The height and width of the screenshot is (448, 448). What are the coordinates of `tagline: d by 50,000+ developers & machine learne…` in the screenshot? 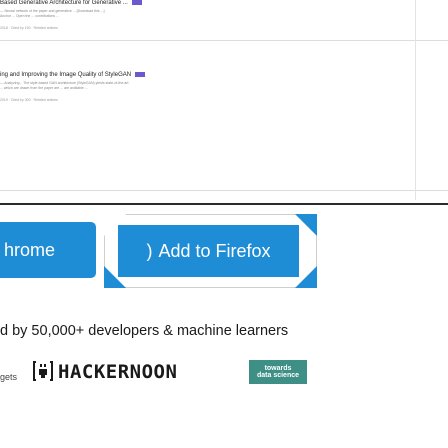 It's located at (144, 331).